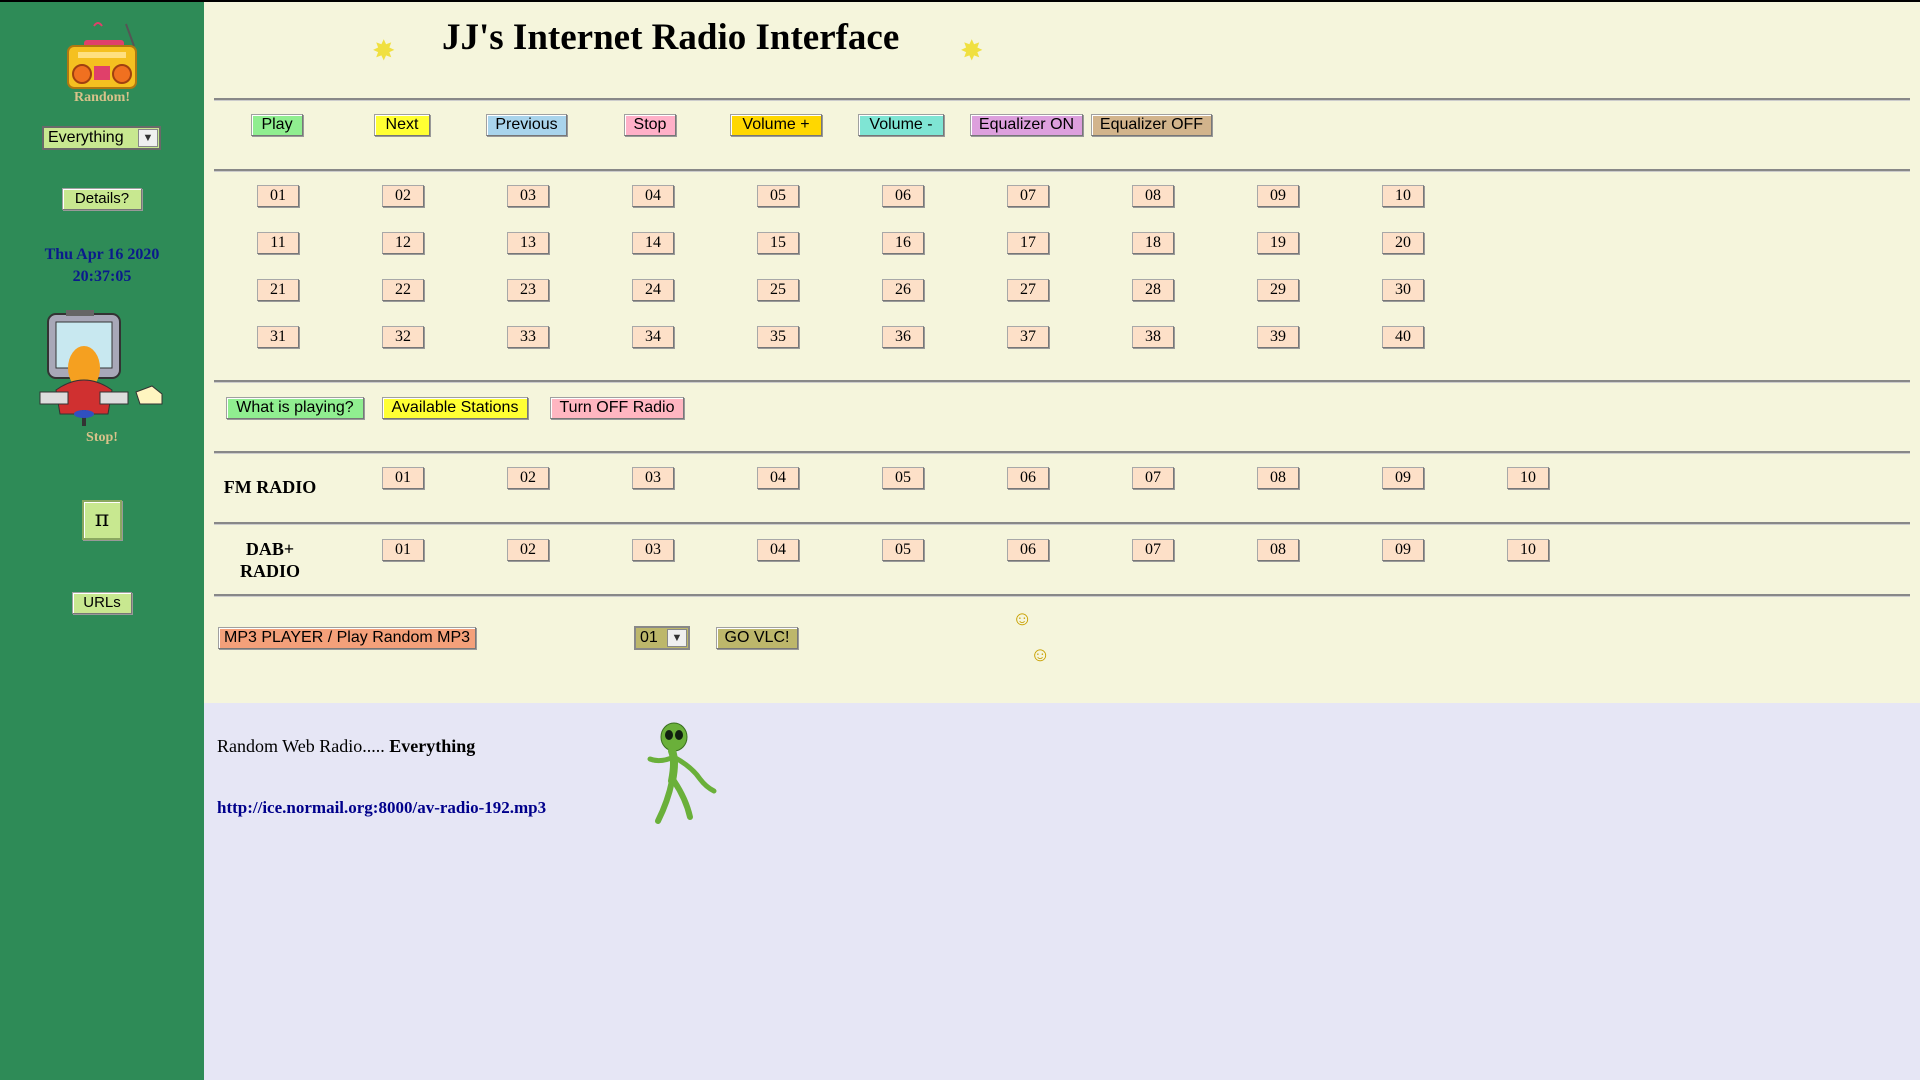 This screenshot has height=1080, width=1920. I want to click on now-playing-text: Random Web Radio..... Everything, so click(346, 746).